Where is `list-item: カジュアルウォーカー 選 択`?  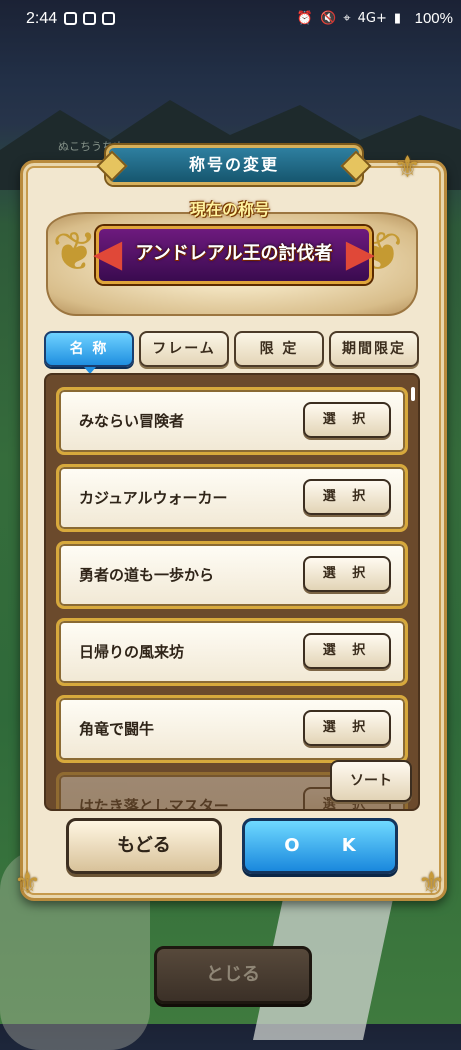 list-item: カジュアルウォーカー 選 択 is located at coordinates (232, 498).